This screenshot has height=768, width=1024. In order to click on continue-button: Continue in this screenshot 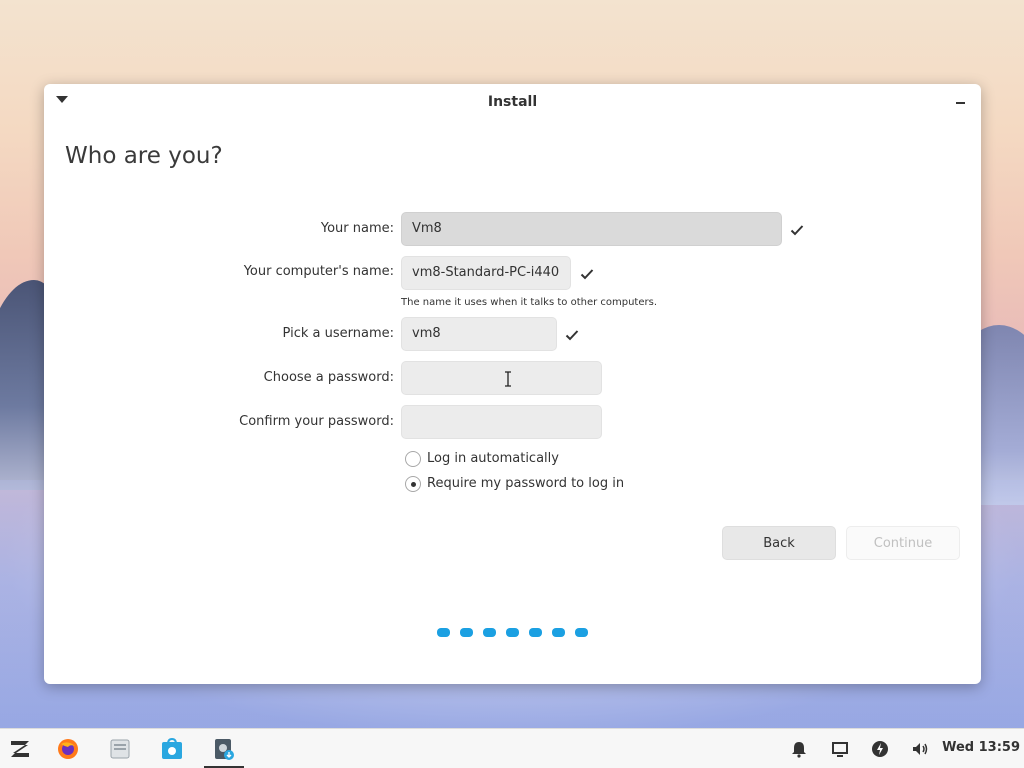, I will do `click(903, 543)`.